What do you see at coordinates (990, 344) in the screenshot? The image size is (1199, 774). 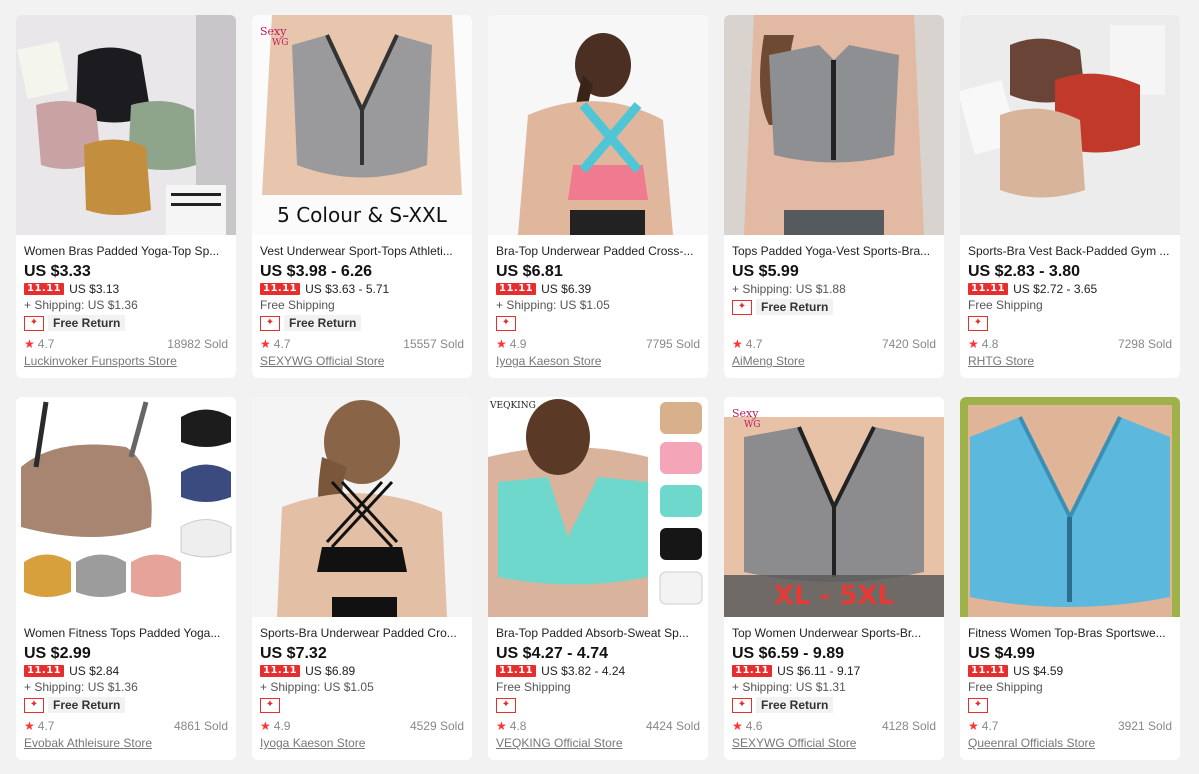 I see `rating-value: 4.8` at bounding box center [990, 344].